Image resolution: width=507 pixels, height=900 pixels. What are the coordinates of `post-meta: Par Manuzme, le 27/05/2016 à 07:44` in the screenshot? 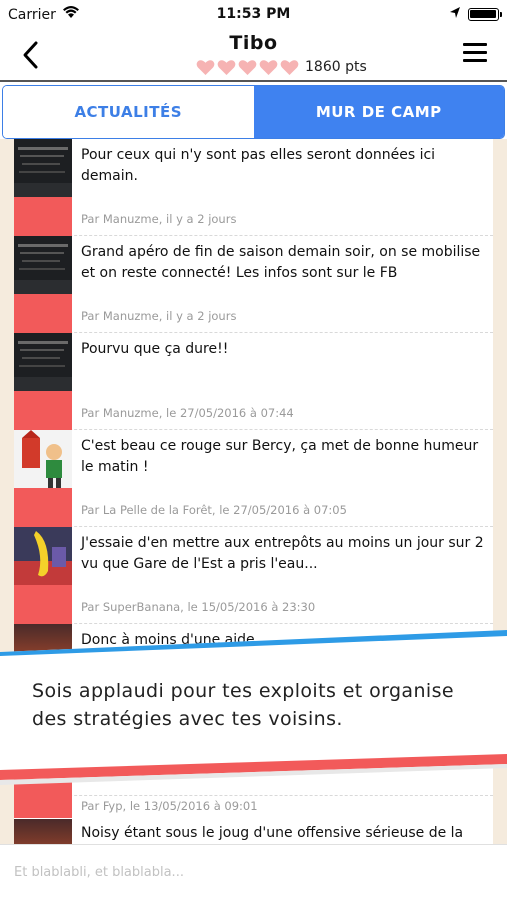 It's located at (187, 413).